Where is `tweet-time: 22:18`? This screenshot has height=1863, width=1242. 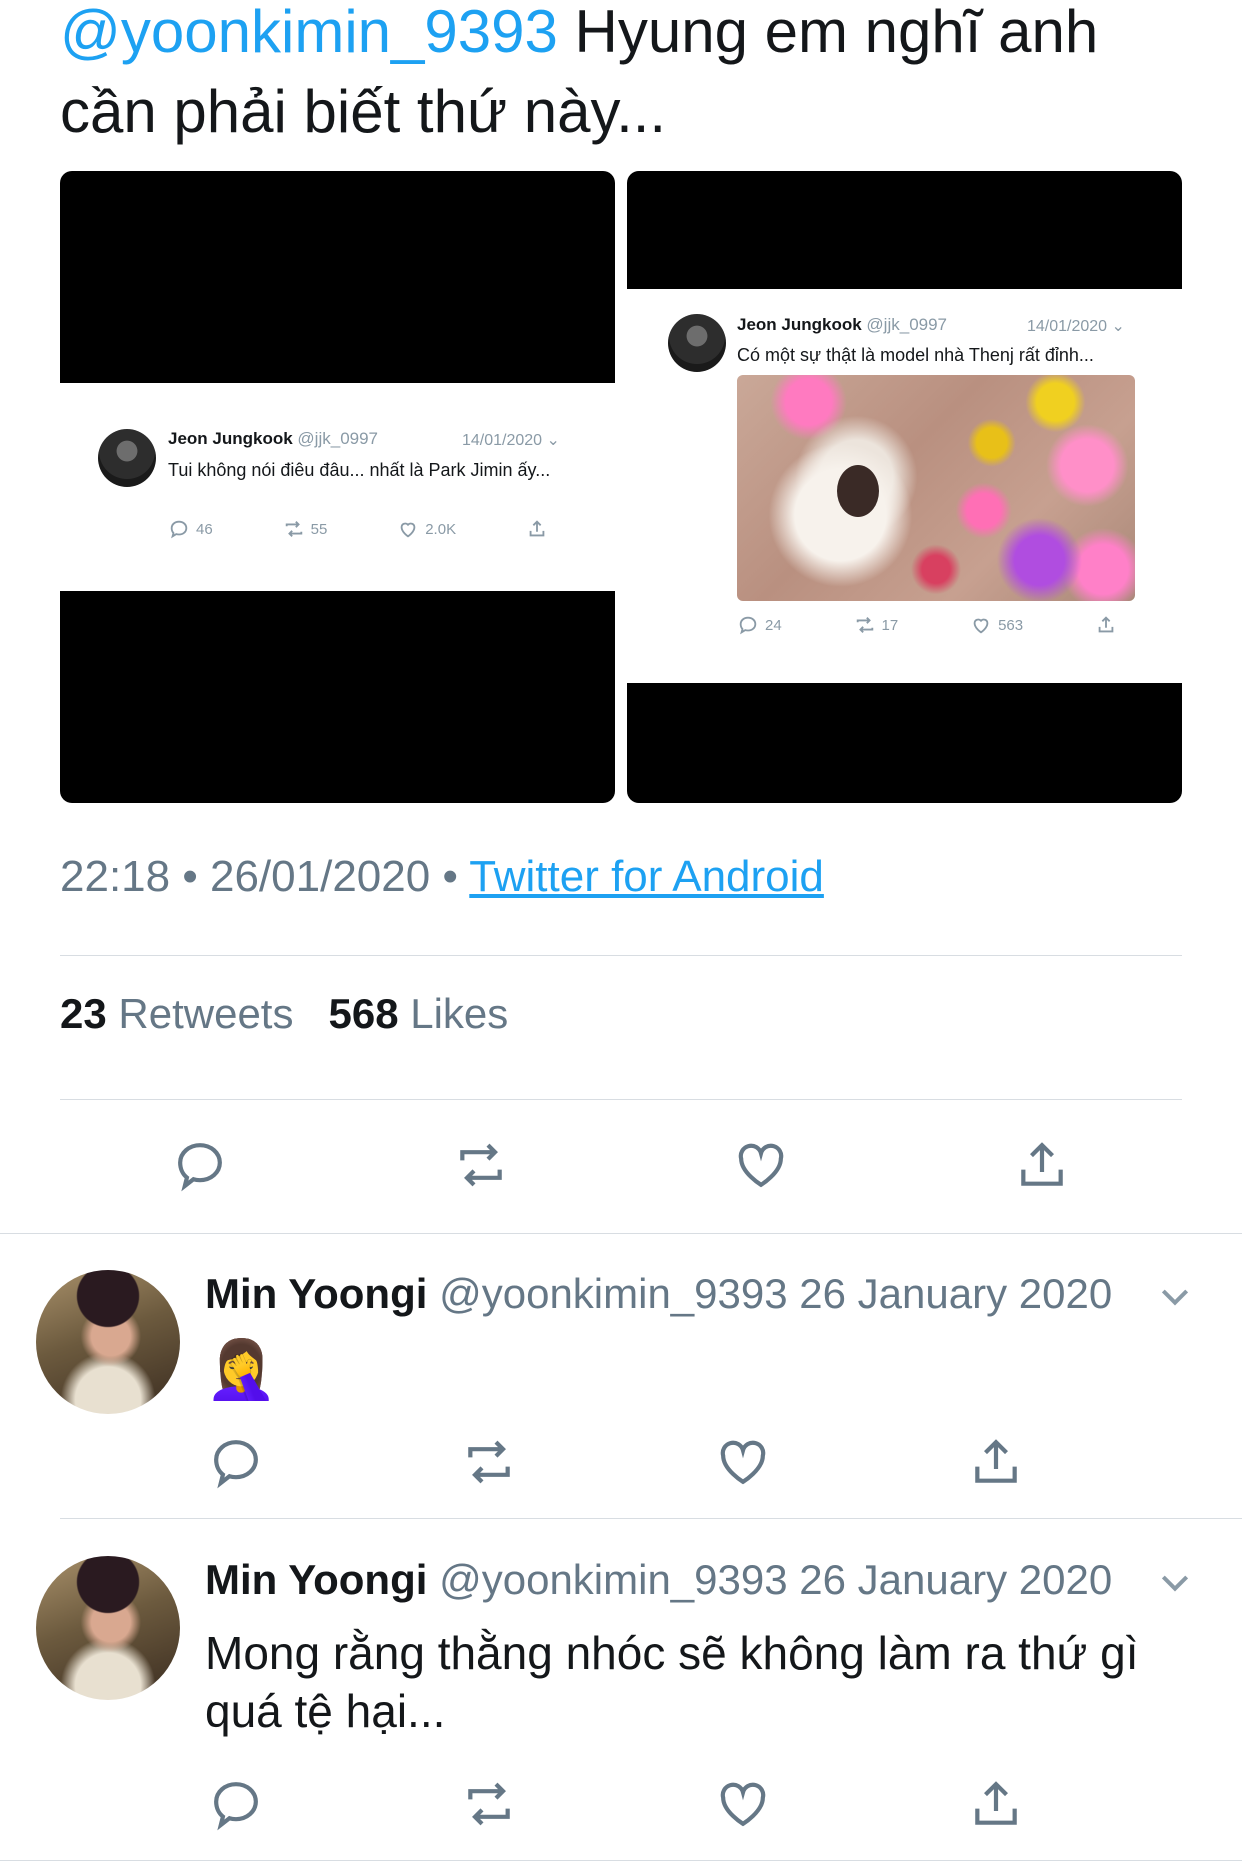 tweet-time: 22:18 is located at coordinates (115, 876).